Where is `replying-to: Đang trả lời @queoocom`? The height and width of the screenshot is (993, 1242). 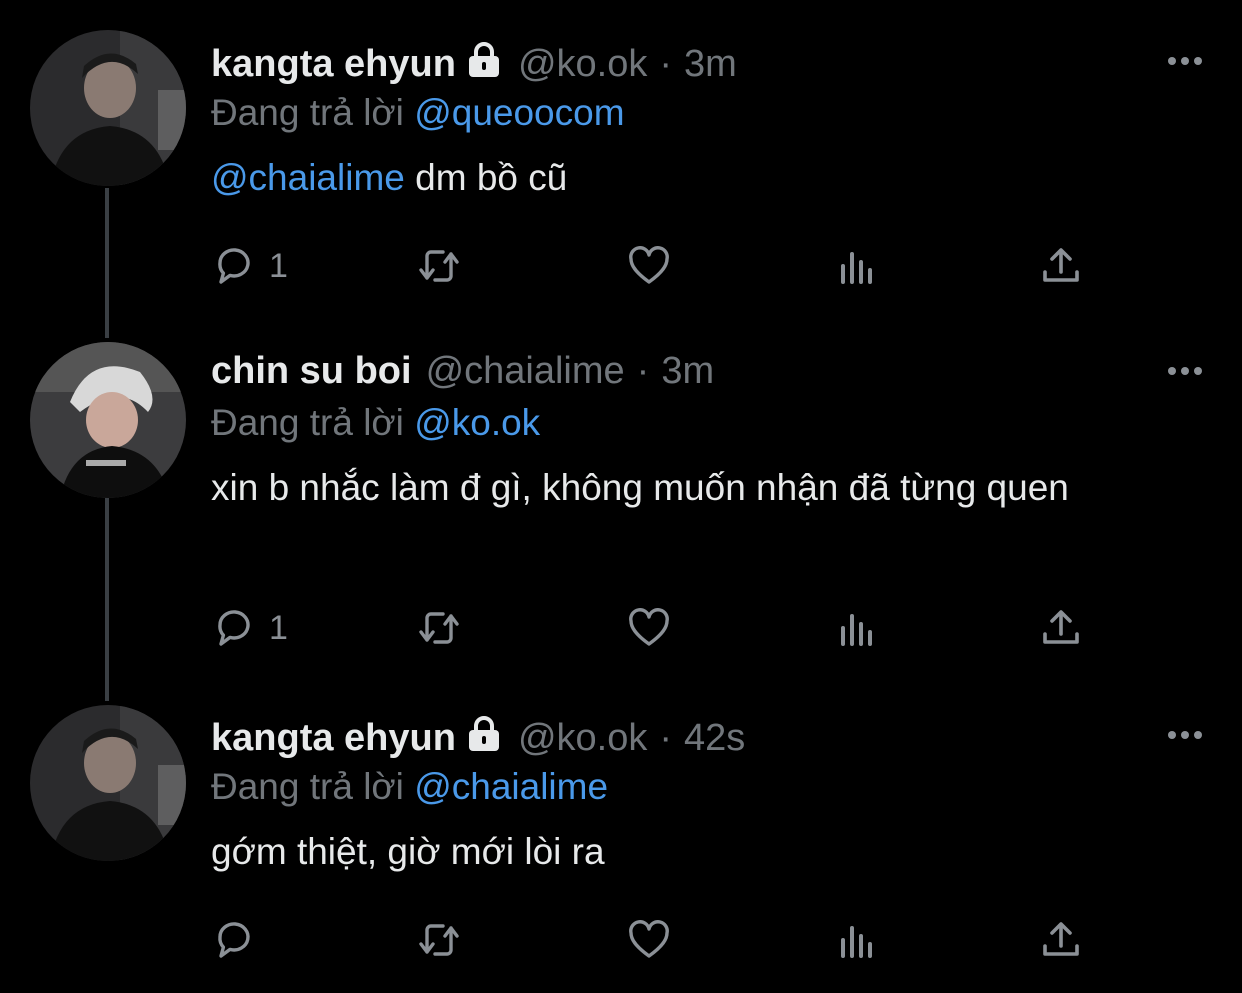
replying-to: Đang trả lời @queoocom is located at coordinates (711, 114).